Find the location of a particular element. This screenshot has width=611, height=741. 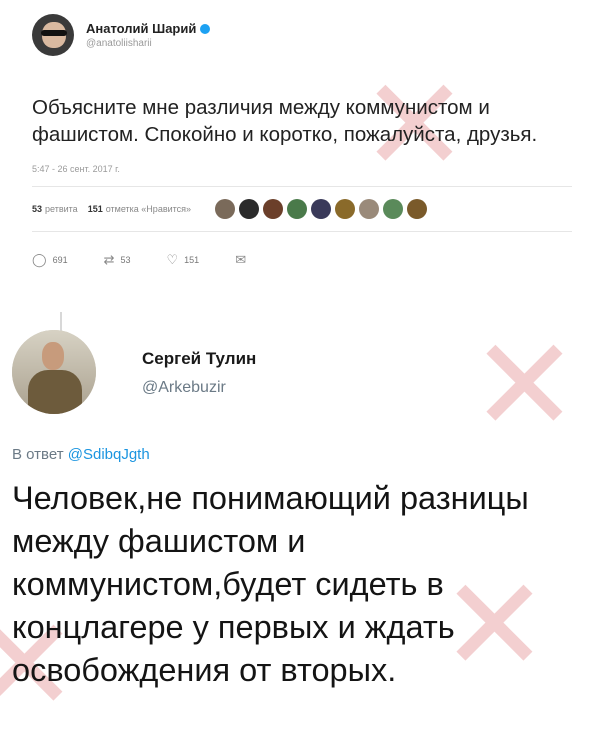

thread-line is located at coordinates (61, 322).